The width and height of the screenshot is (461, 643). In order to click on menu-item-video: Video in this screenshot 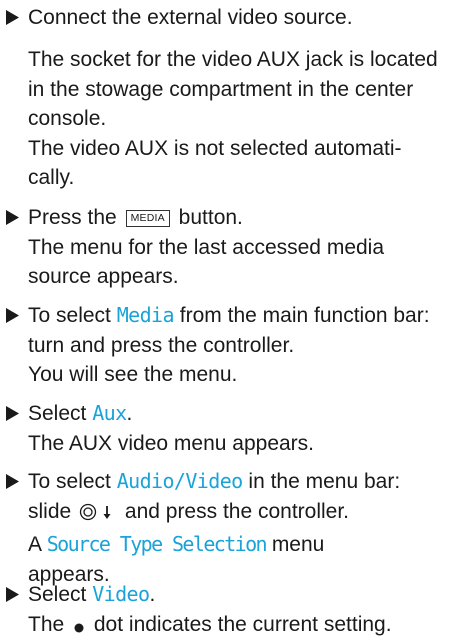, I will do `click(120, 594)`.